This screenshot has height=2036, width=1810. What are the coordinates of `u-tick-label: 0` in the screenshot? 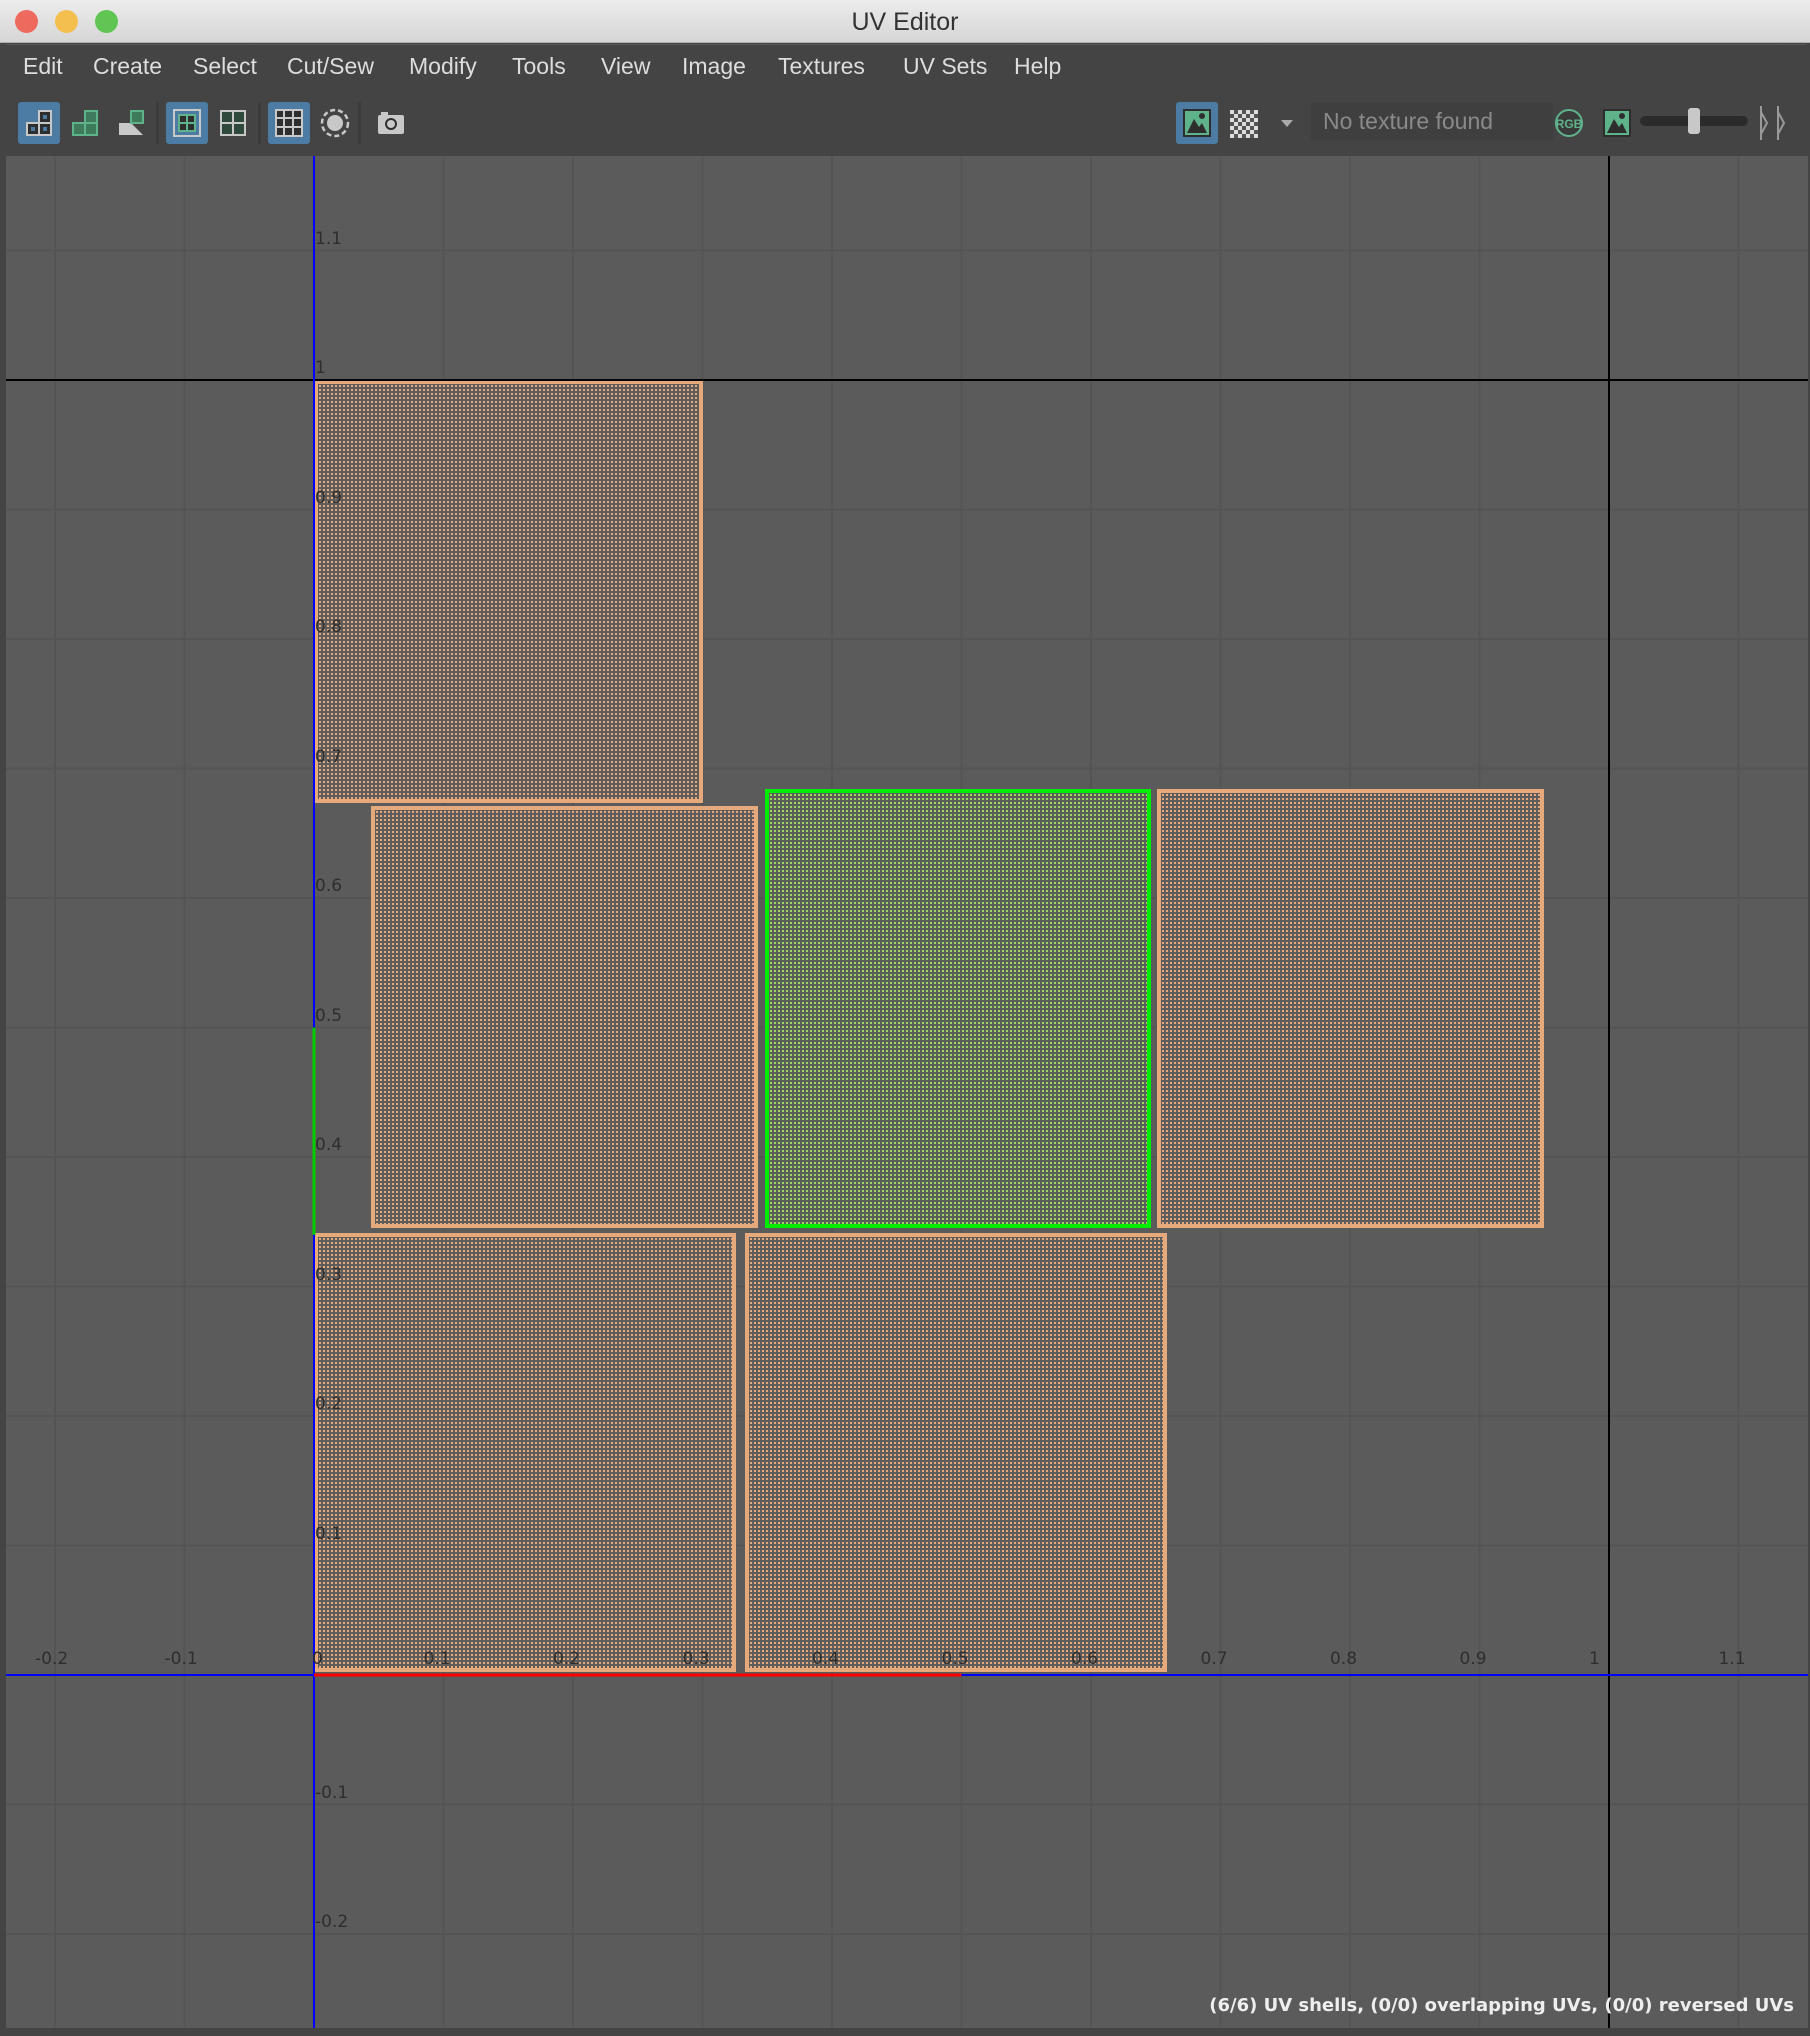 It's located at (317, 1659).